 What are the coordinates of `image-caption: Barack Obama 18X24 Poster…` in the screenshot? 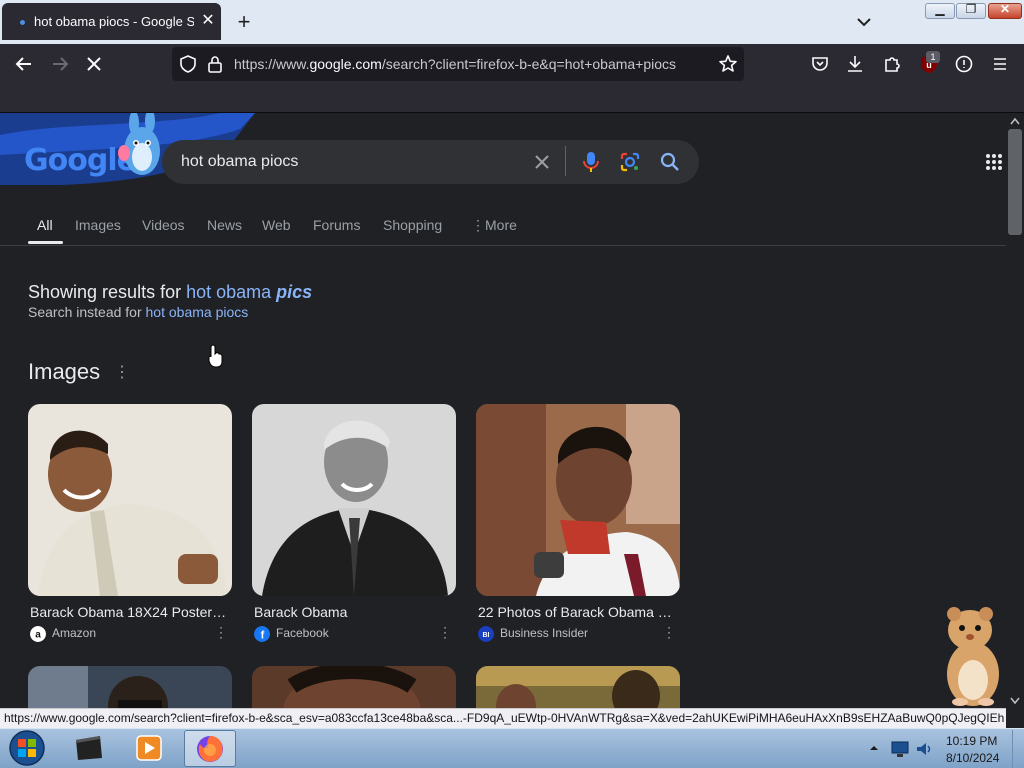 It's located at (130, 612).